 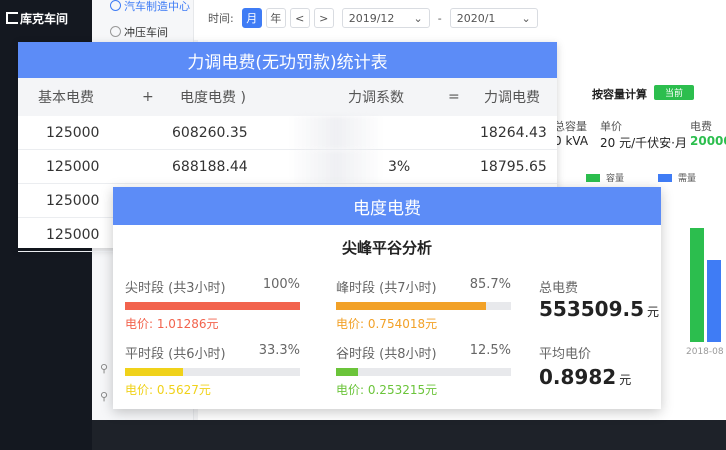 What do you see at coordinates (387, 324) in the screenshot?
I see `segment-price: 电价: 0.754018元` at bounding box center [387, 324].